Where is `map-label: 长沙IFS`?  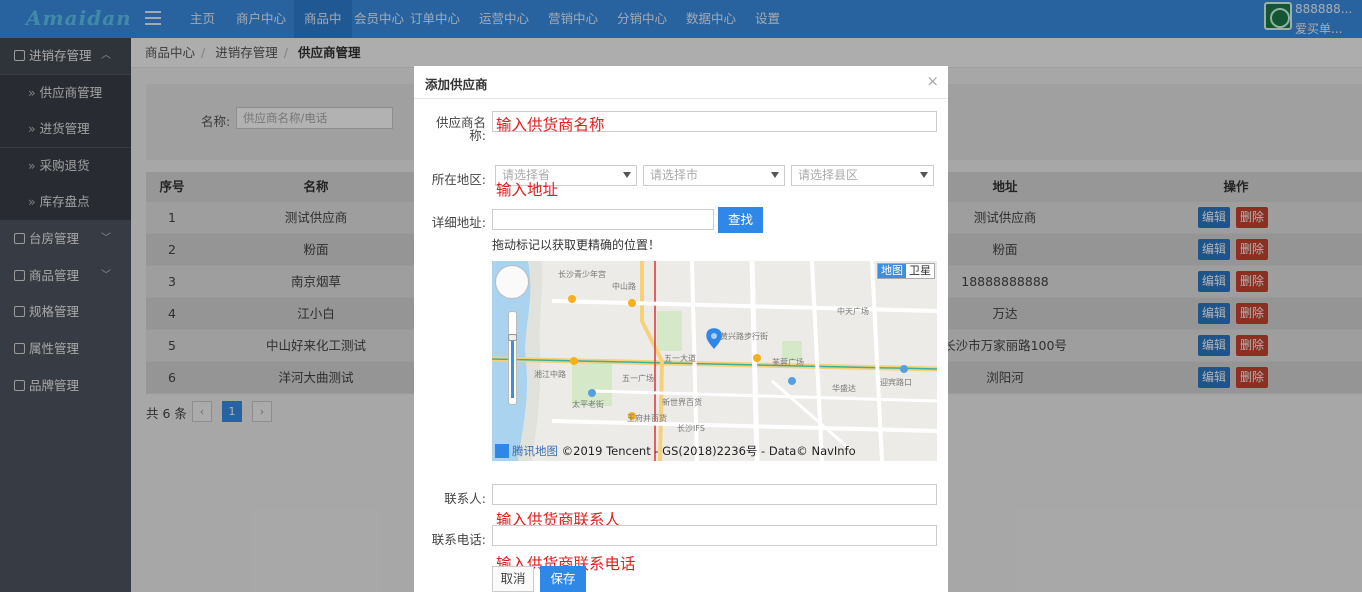 map-label: 长沙IFS is located at coordinates (691, 428).